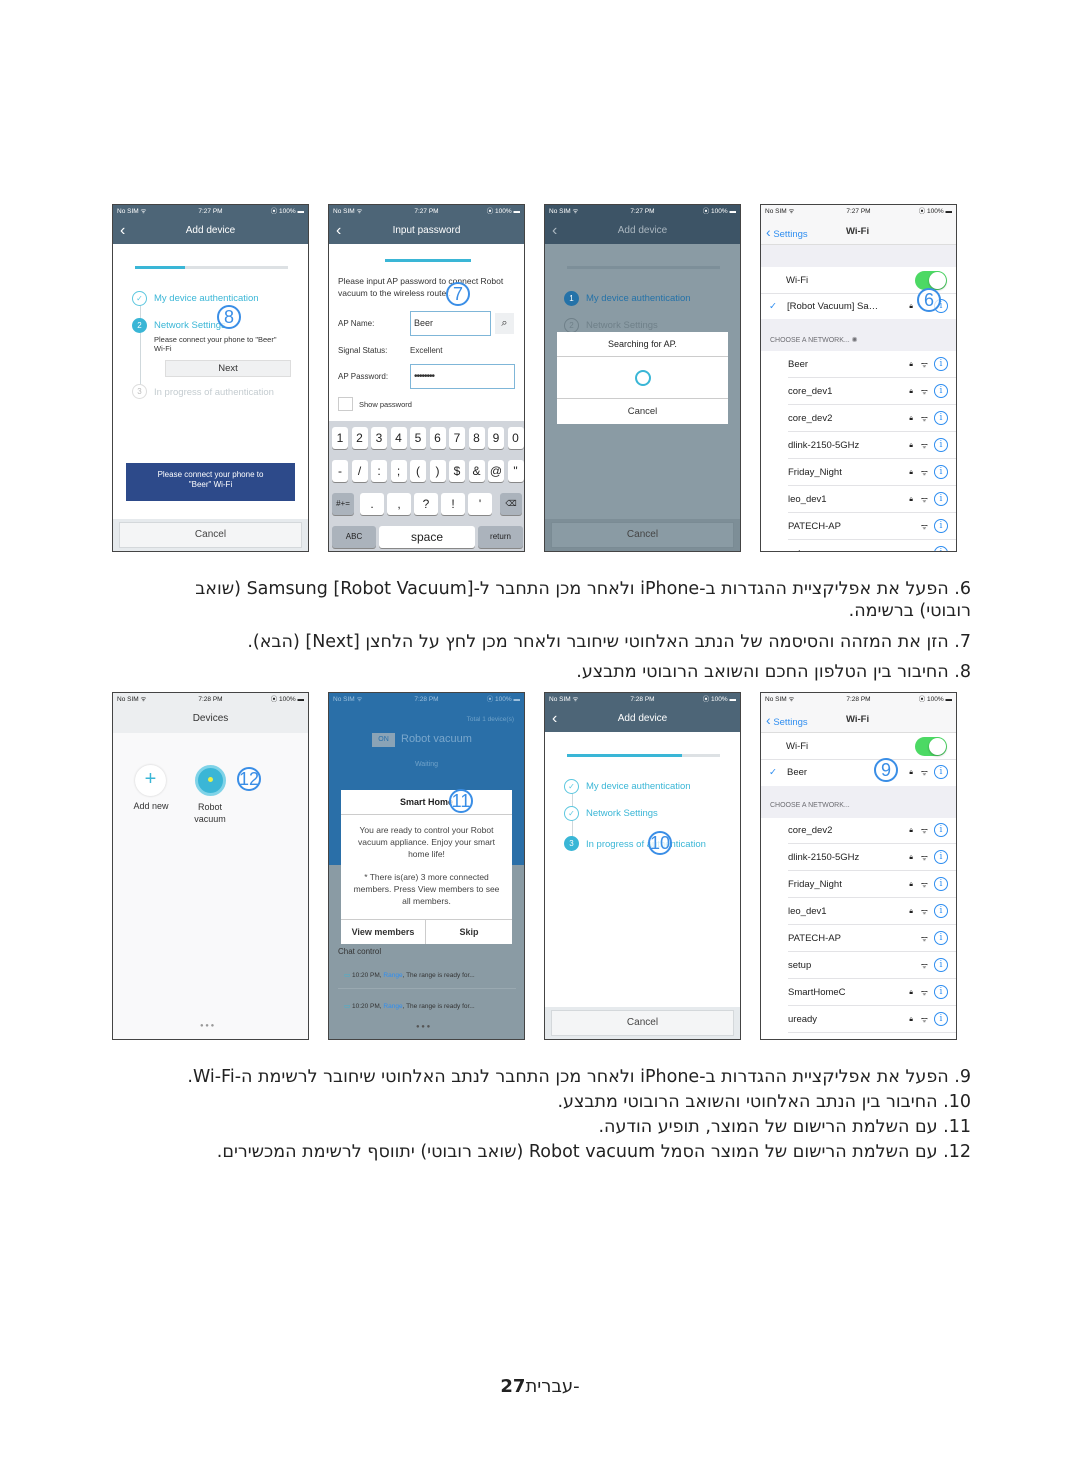 Image resolution: width=1080 pixels, height=1479 pixels. I want to click on callout-marker: 12, so click(249, 779).